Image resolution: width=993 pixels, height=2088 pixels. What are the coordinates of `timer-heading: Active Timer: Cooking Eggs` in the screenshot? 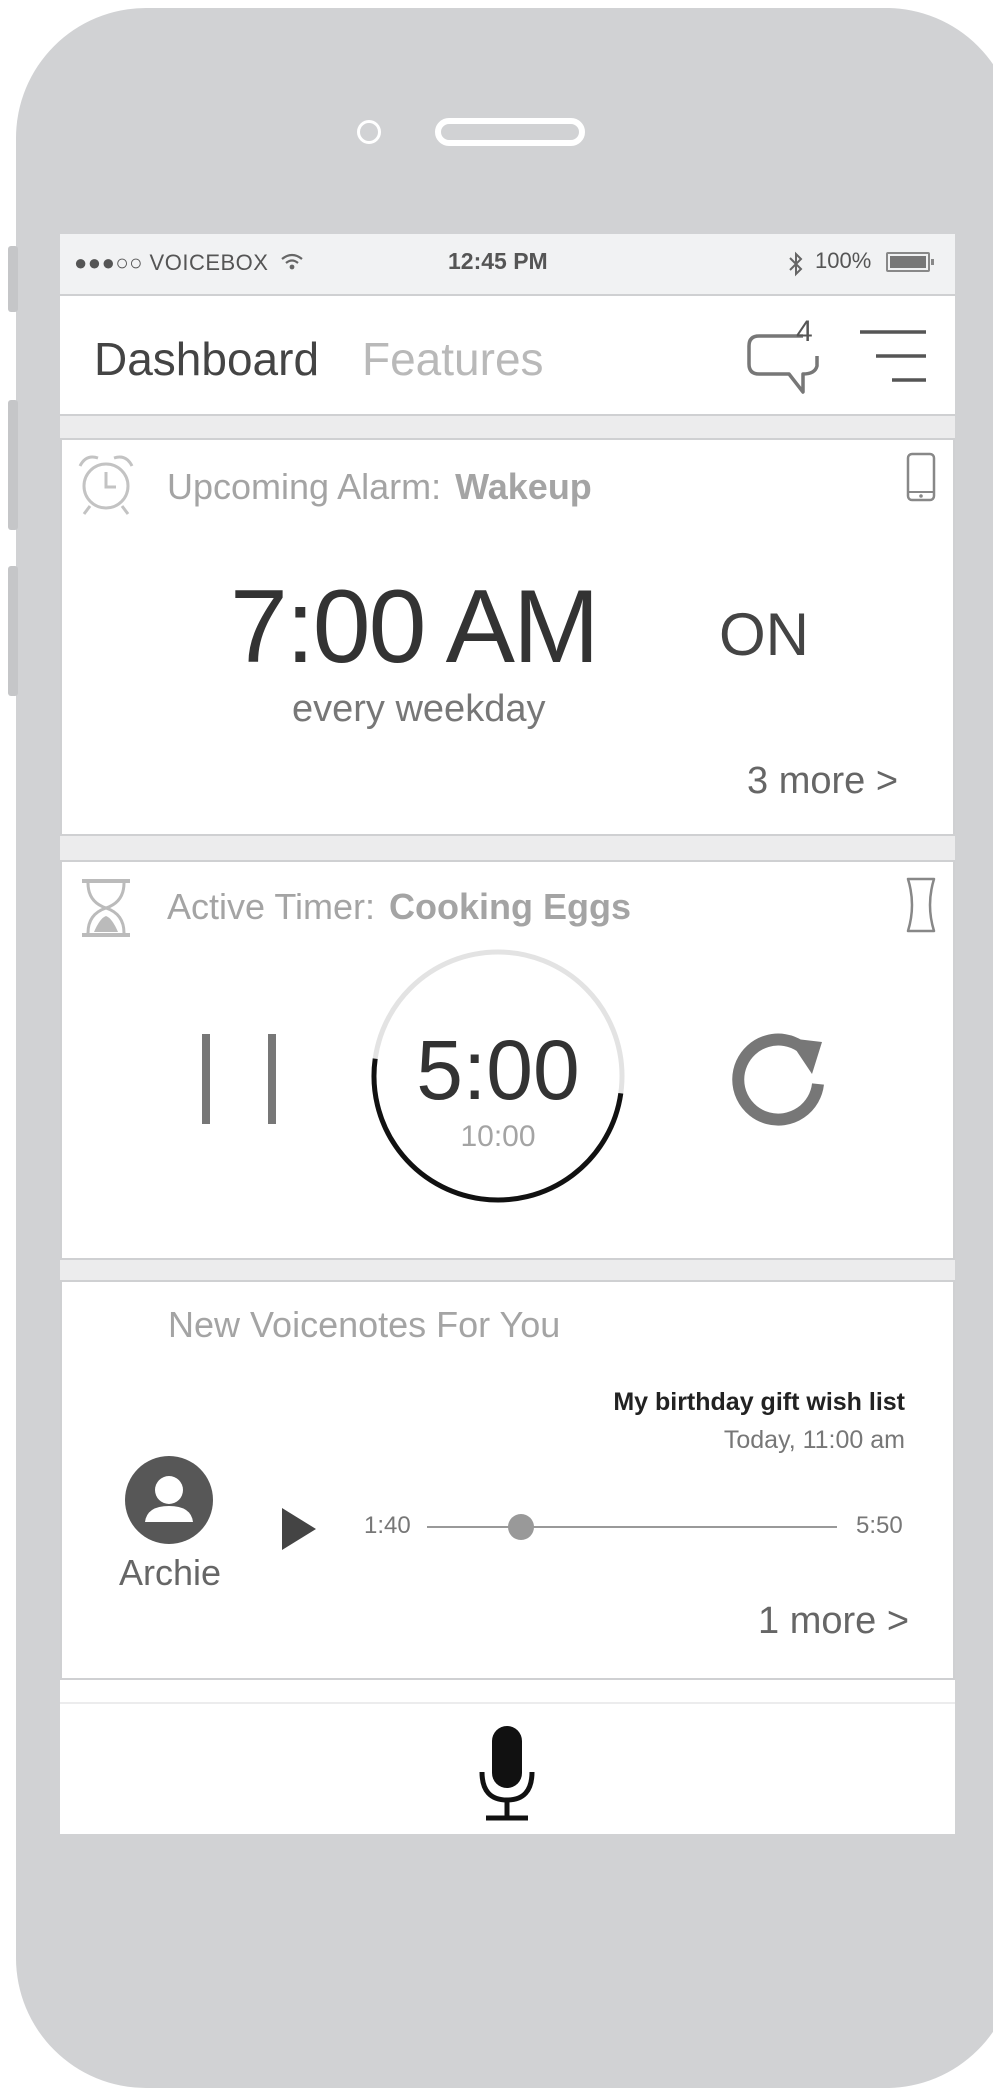 It's located at (399, 907).